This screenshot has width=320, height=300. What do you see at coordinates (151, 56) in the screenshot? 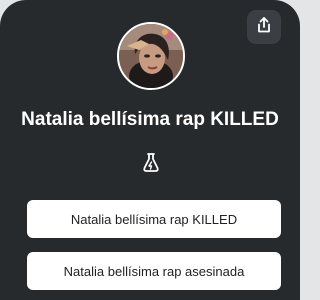
I see `avatar` at bounding box center [151, 56].